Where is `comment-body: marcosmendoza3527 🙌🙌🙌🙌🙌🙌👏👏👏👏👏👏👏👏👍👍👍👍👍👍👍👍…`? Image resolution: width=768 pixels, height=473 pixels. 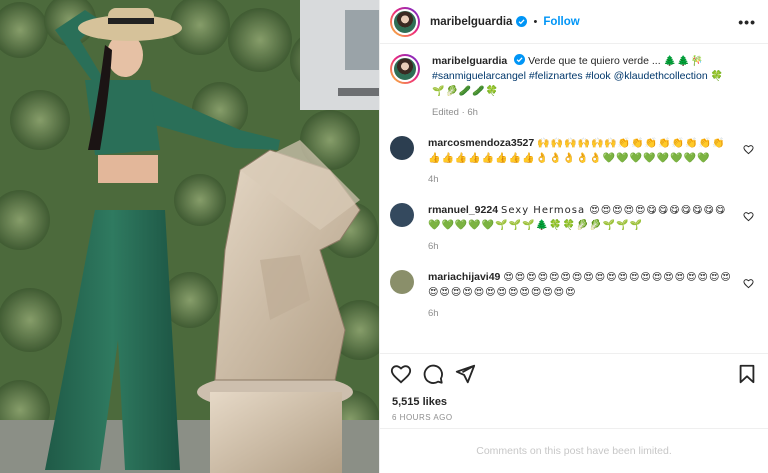 comment-body: marcosmendoza3527 🙌🙌🙌🙌🙌🙌👏👏👏👏👏👏👏👏👍👍👍👍👍👍👍👍… is located at coordinates (592, 161).